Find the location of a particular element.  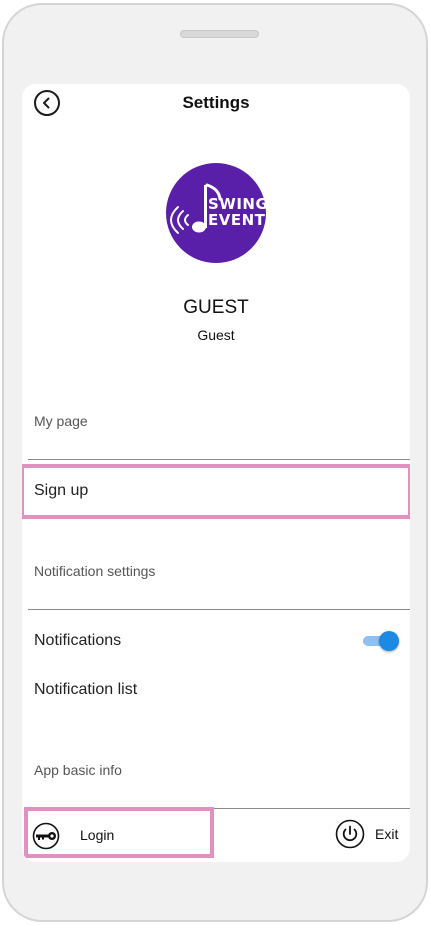

user-name: GUEST is located at coordinates (216, 307).